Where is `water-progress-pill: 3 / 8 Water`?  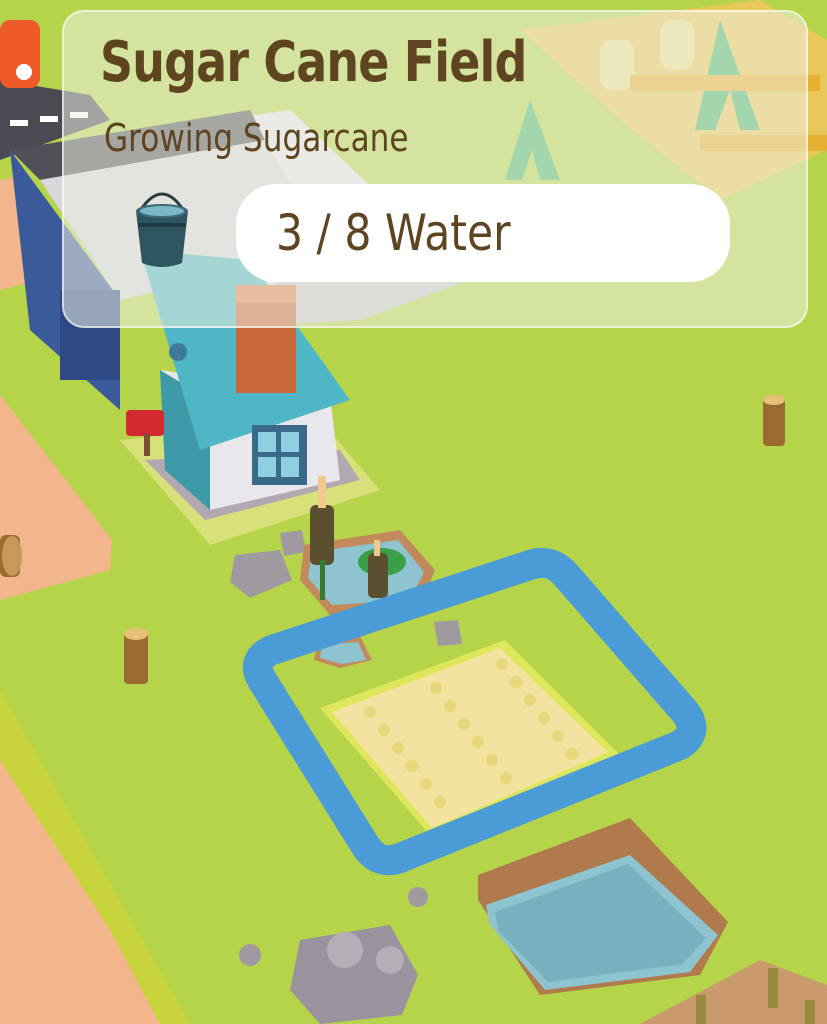 water-progress-pill: 3 / 8 Water is located at coordinates (483, 233).